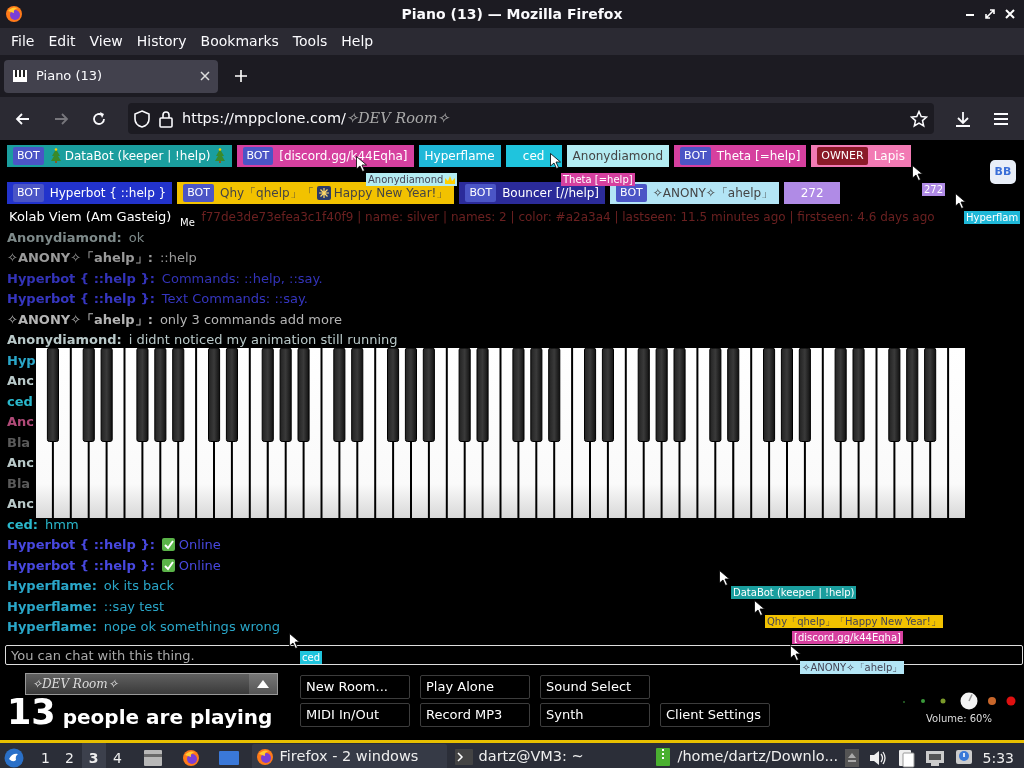 This screenshot has width=1024, height=768. I want to click on shield-icon, so click(142, 118).